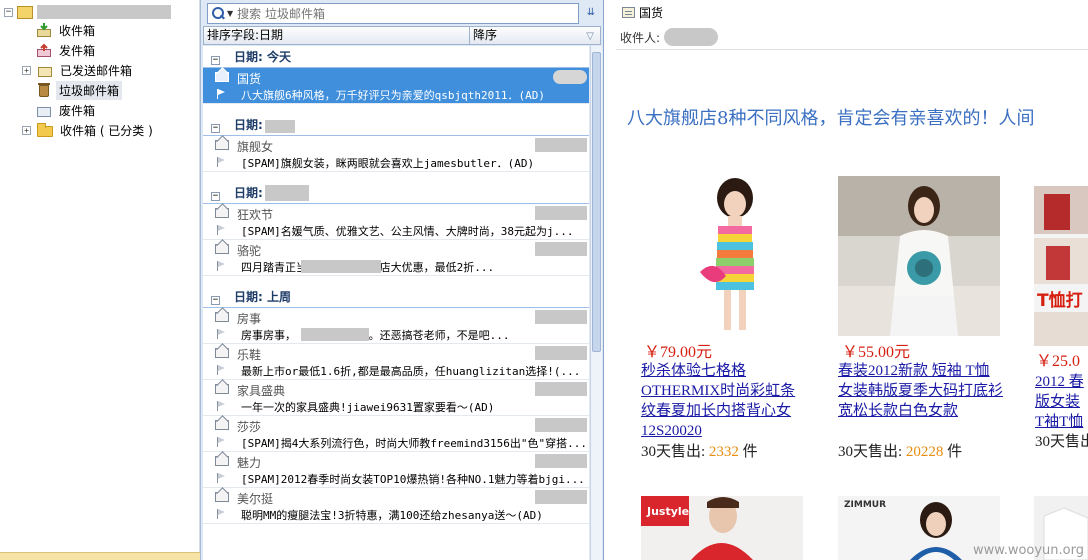  What do you see at coordinates (723, 401) in the screenshot?
I see `product-link-1: 秒杀体验七格格OTHERMIX时尚彩虹条纹春夏加长内搭背心女12S20020` at bounding box center [723, 401].